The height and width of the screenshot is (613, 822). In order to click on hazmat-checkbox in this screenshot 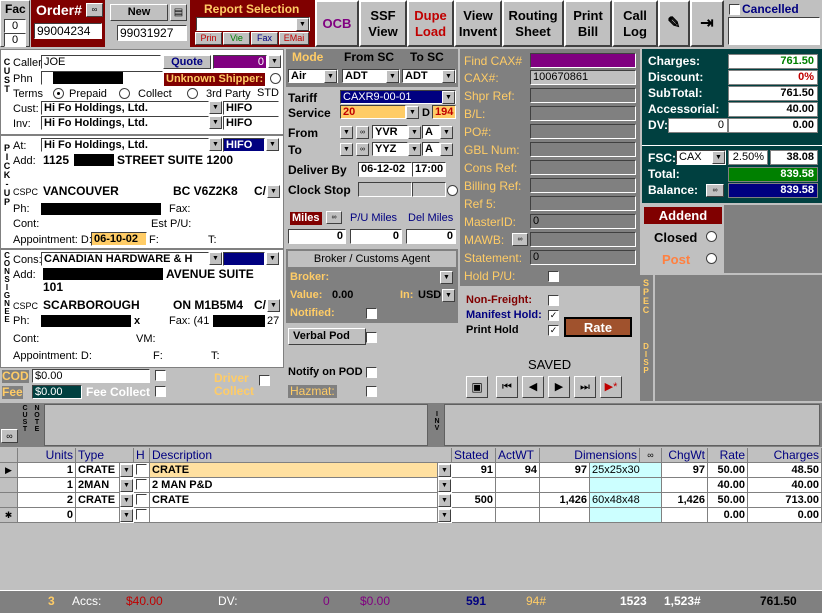, I will do `click(371, 391)`.